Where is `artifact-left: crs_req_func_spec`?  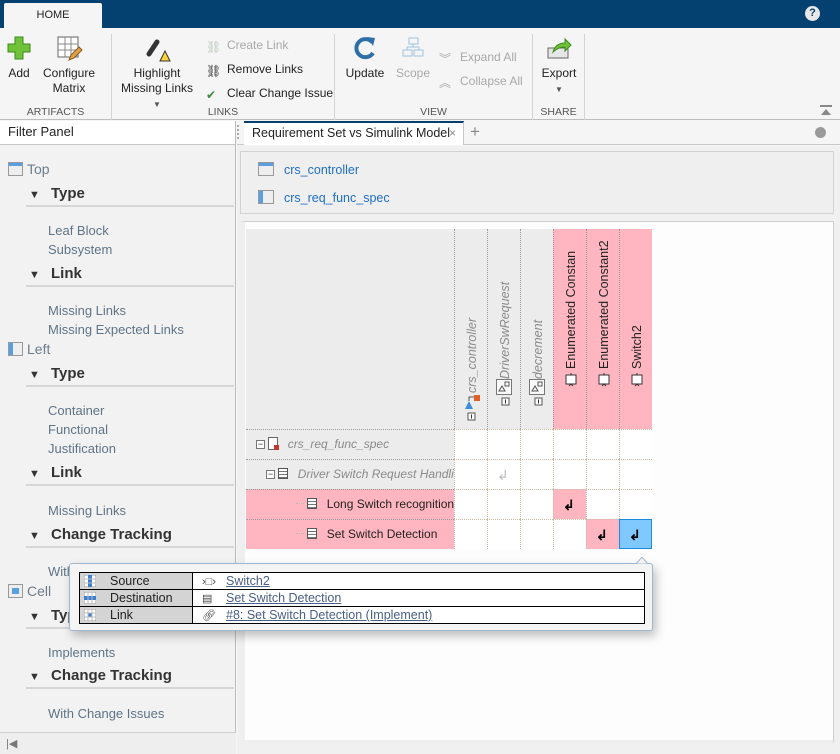
artifact-left: crs_req_func_spec is located at coordinates (324, 197).